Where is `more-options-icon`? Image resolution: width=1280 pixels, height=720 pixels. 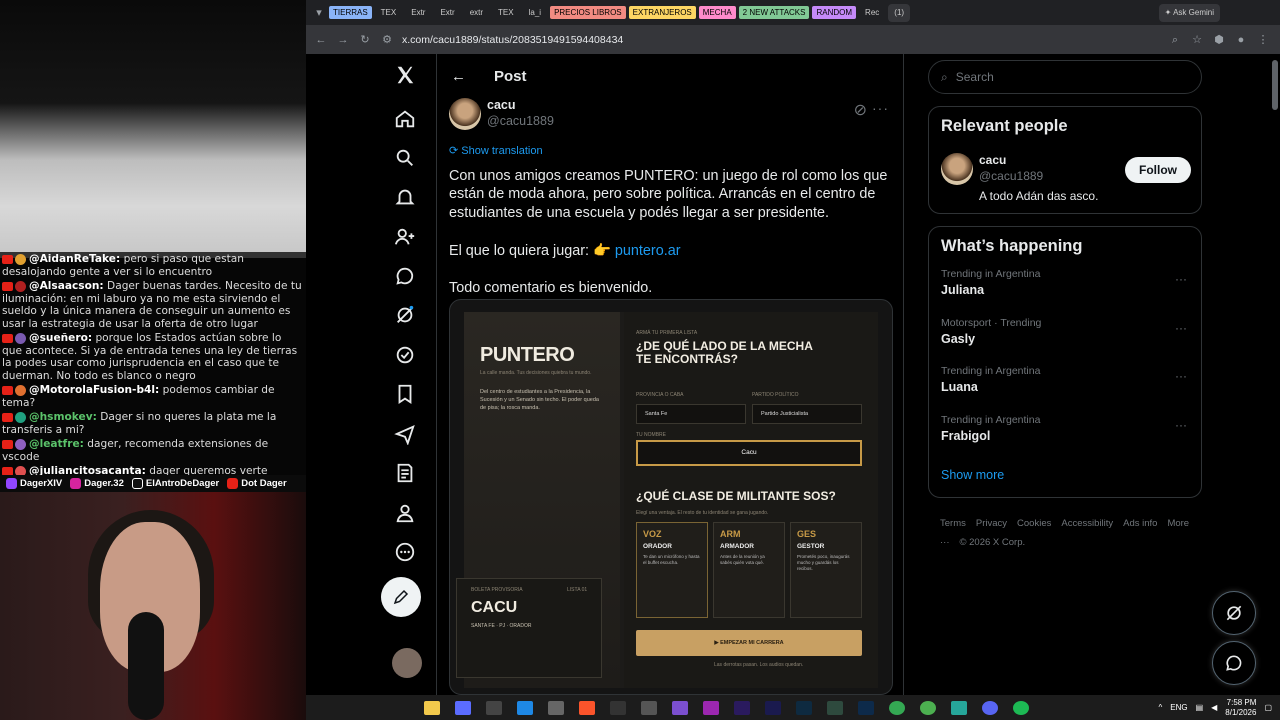 more-options-icon is located at coordinates (405, 552).